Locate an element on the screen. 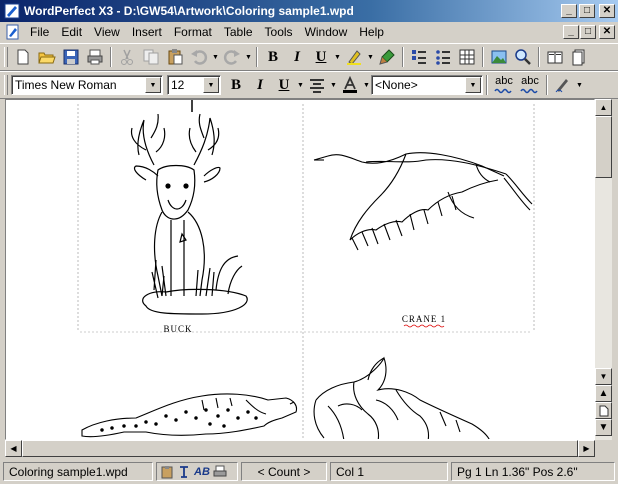 Image resolution: width=618 pixels, height=484 pixels. justification-button is located at coordinates (317, 85).